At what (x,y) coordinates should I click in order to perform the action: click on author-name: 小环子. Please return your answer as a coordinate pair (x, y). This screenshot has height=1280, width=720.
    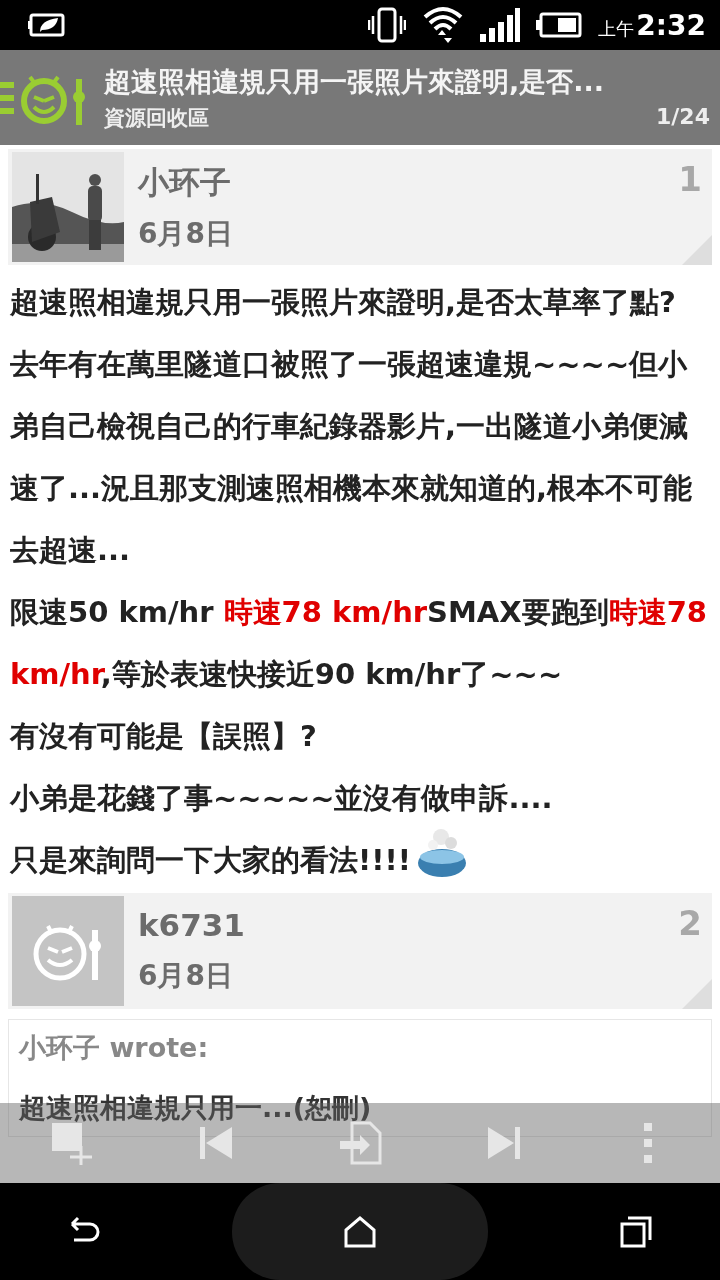
    Looking at the image, I should click on (185, 182).